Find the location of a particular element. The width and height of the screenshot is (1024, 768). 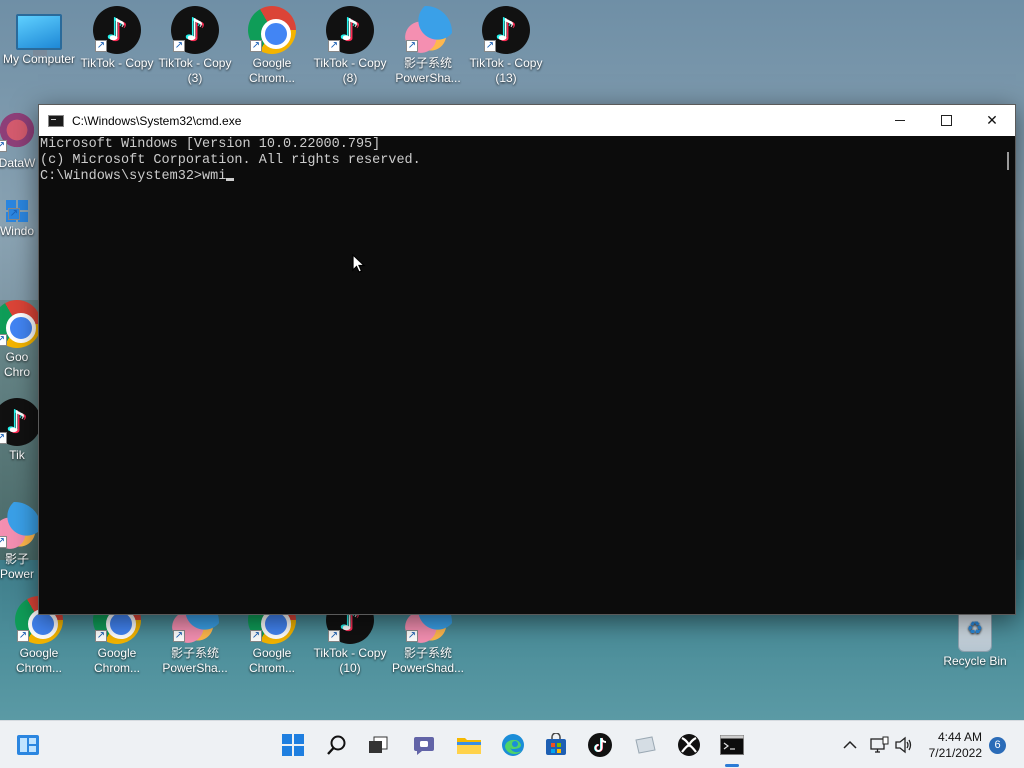

desktop-icon: ♪ ↗ TikTok - Copy (3) is located at coordinates (195, 46).